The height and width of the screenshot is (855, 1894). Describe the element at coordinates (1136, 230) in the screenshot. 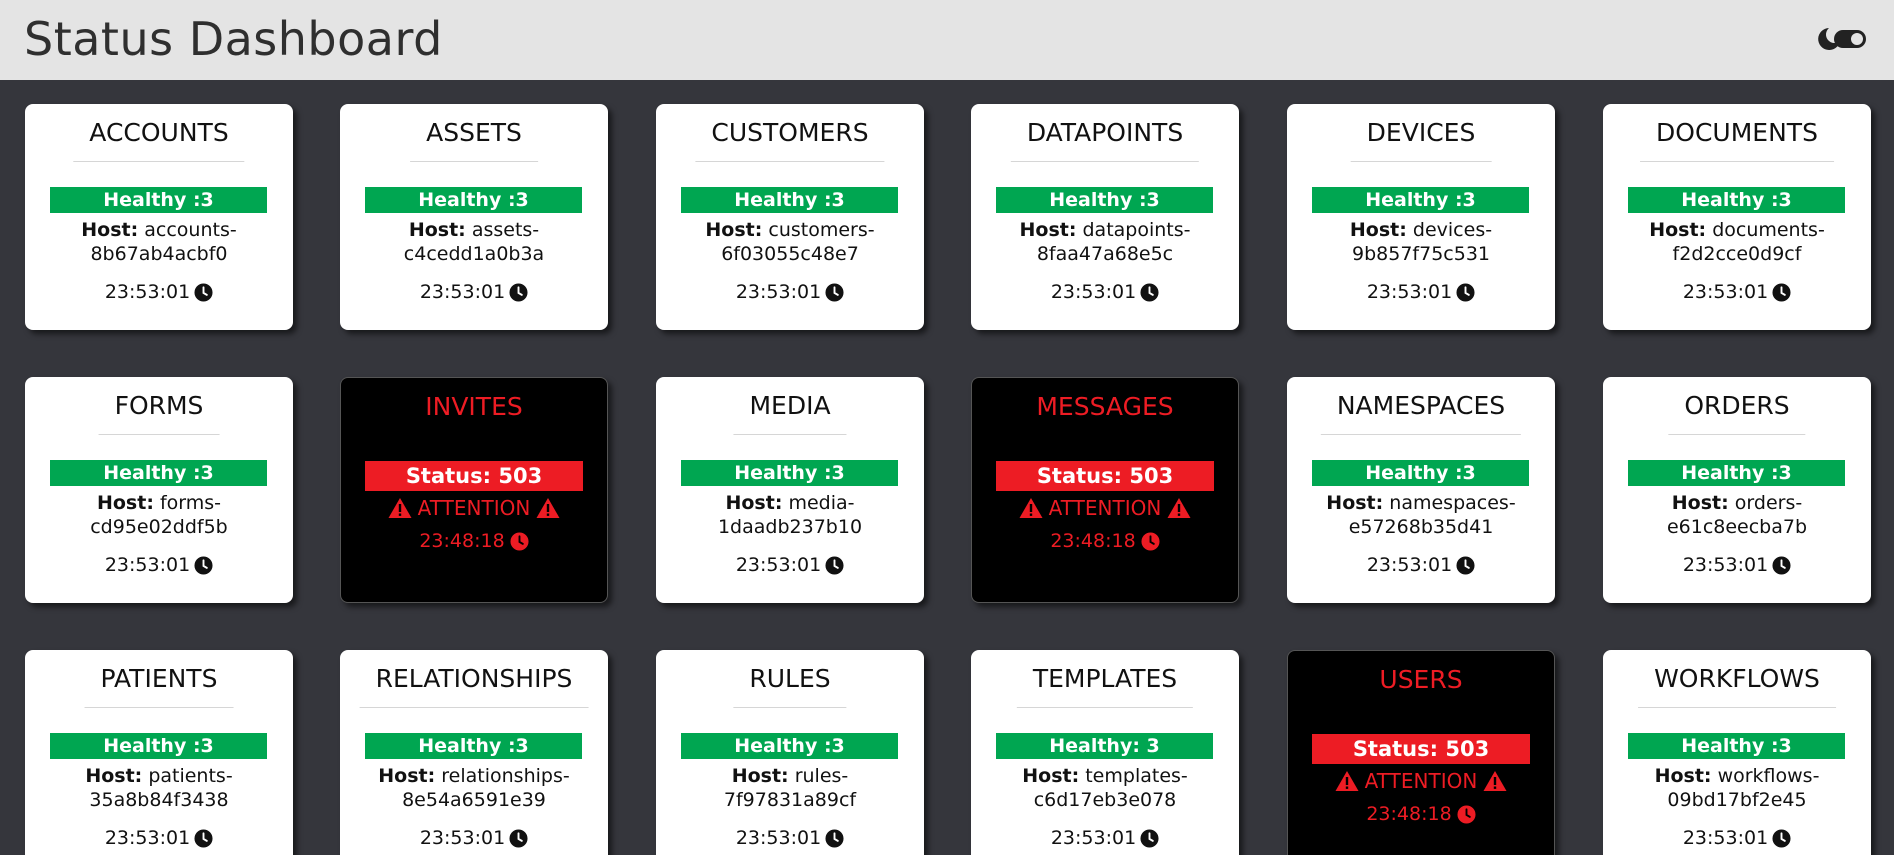

I see `host-name-part1: datapoints-` at that location.